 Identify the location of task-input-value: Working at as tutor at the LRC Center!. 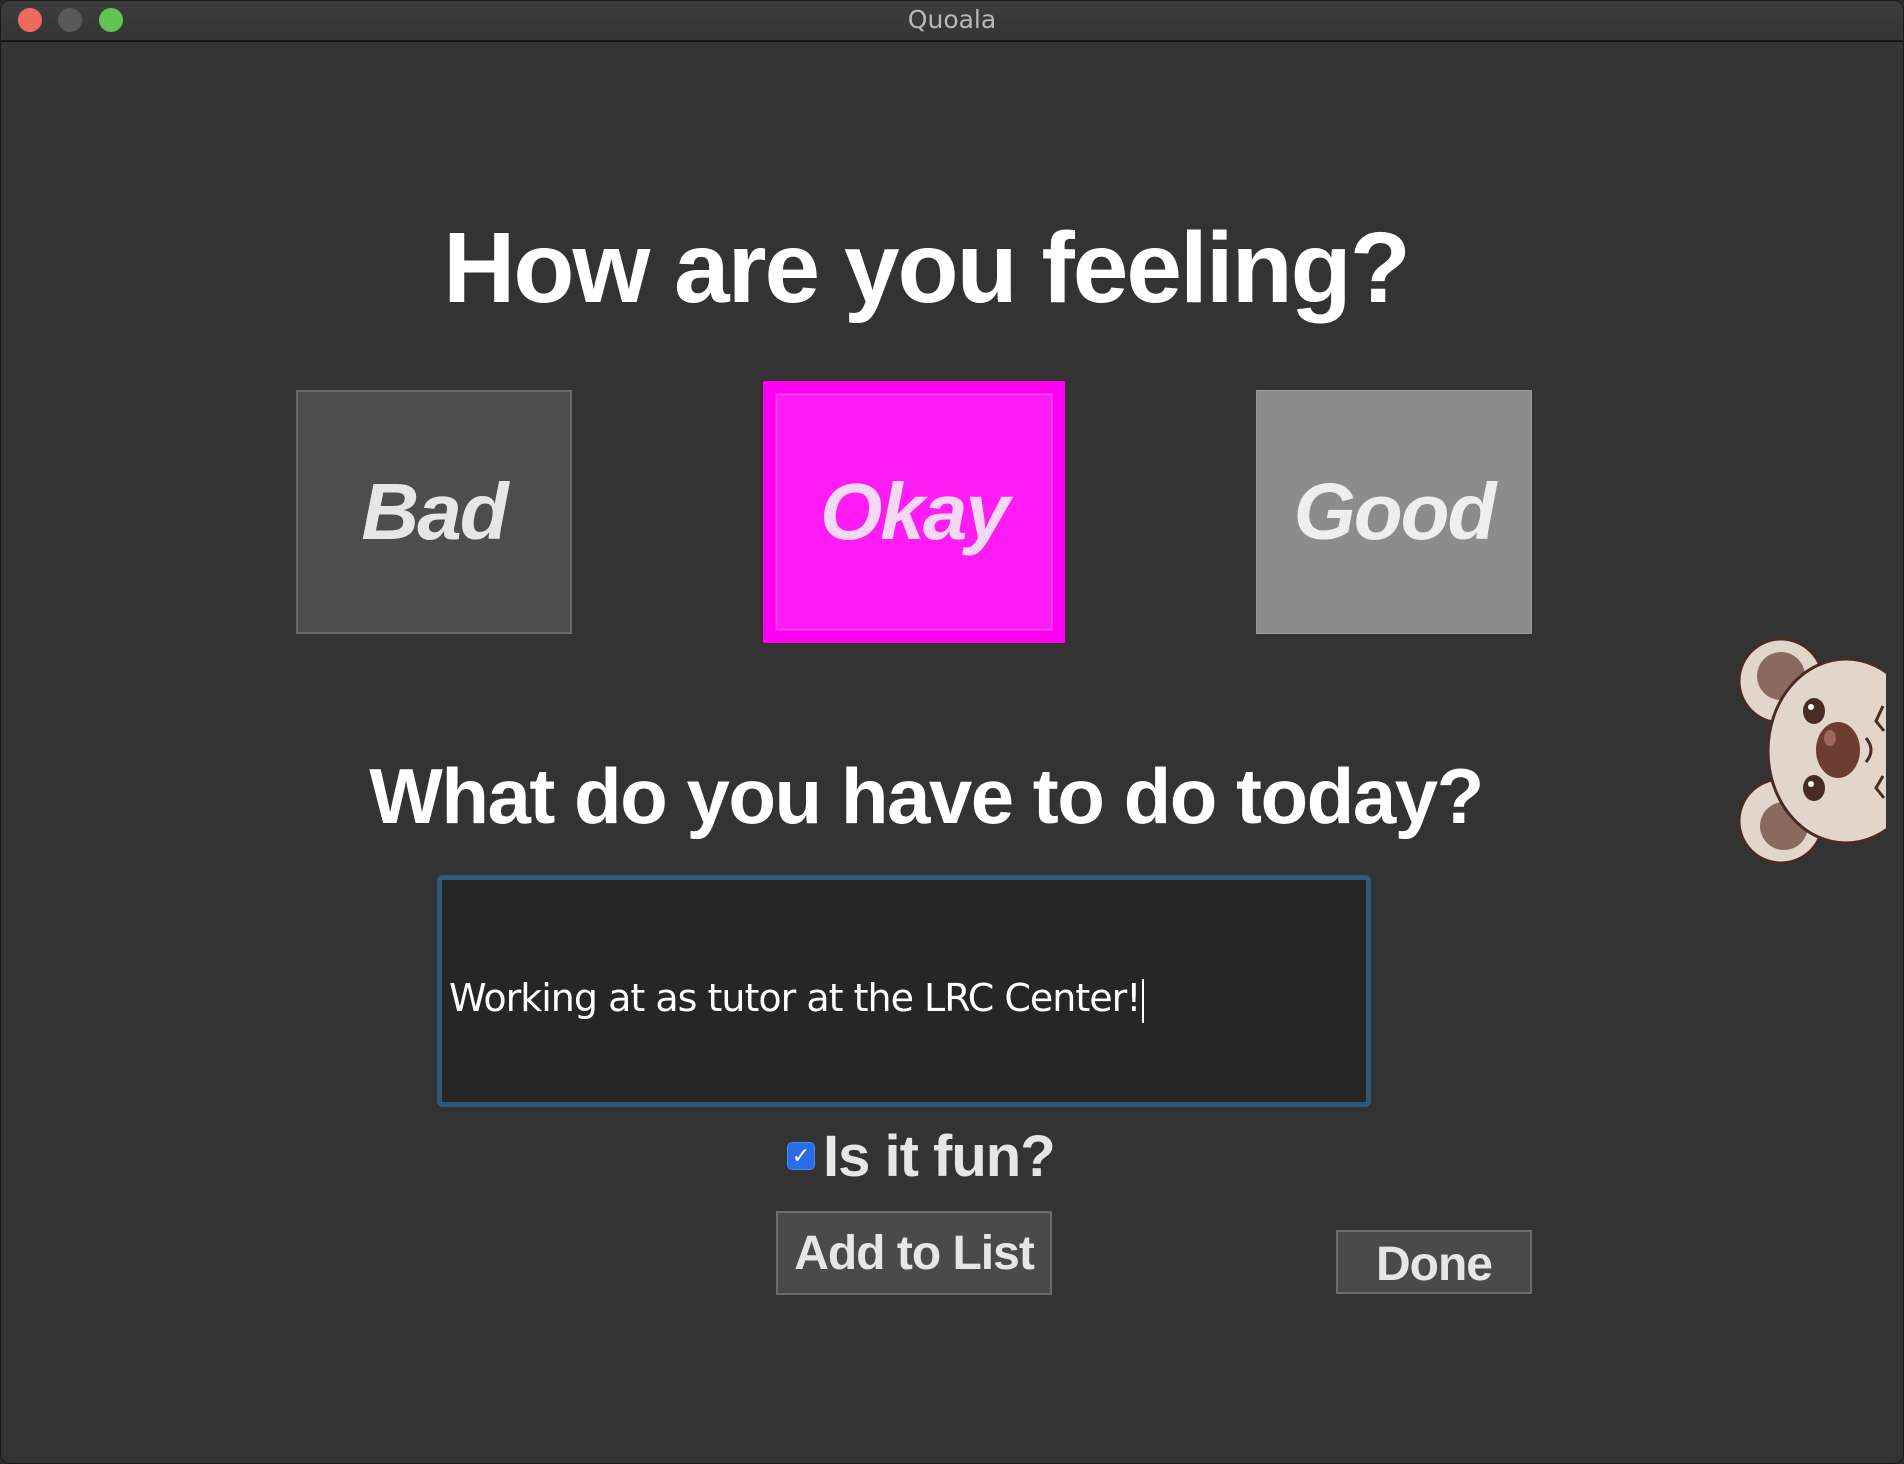
(795, 998).